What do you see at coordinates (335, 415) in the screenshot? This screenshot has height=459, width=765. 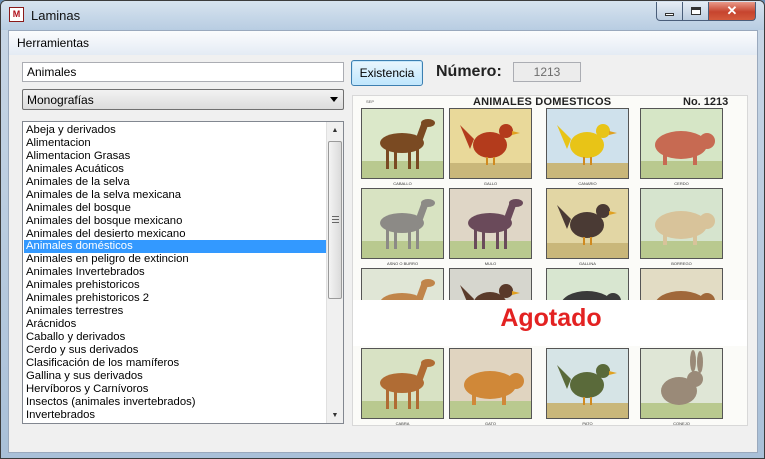 I see `scroll-down-icon: ▼` at bounding box center [335, 415].